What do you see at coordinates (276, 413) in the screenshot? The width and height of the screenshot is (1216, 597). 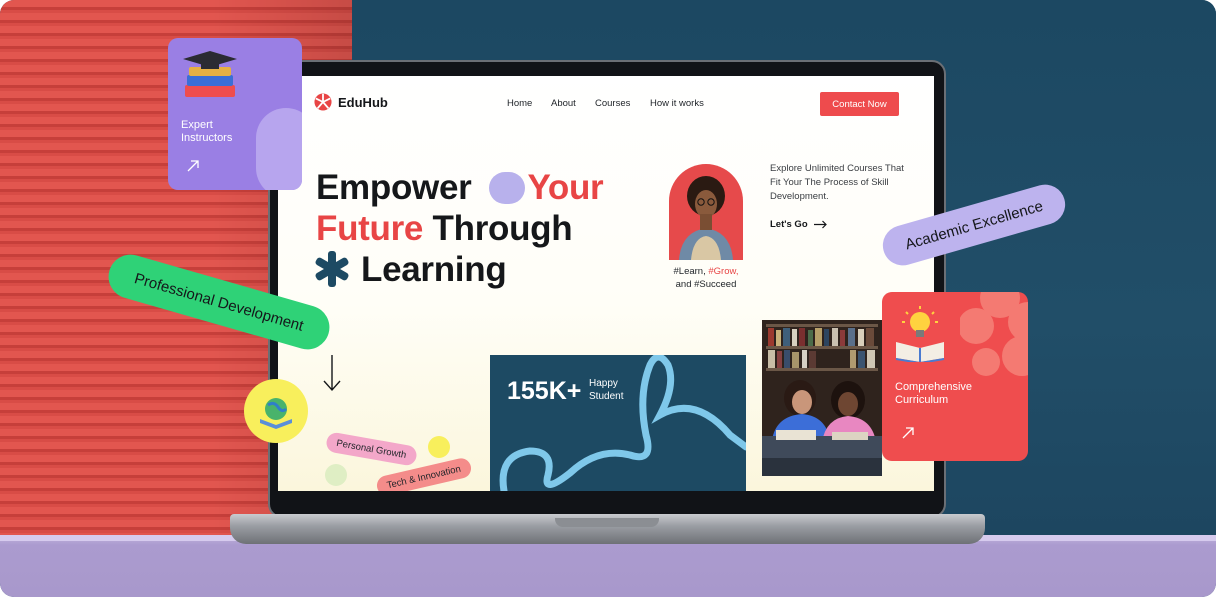 I see `globe-book-icon` at bounding box center [276, 413].